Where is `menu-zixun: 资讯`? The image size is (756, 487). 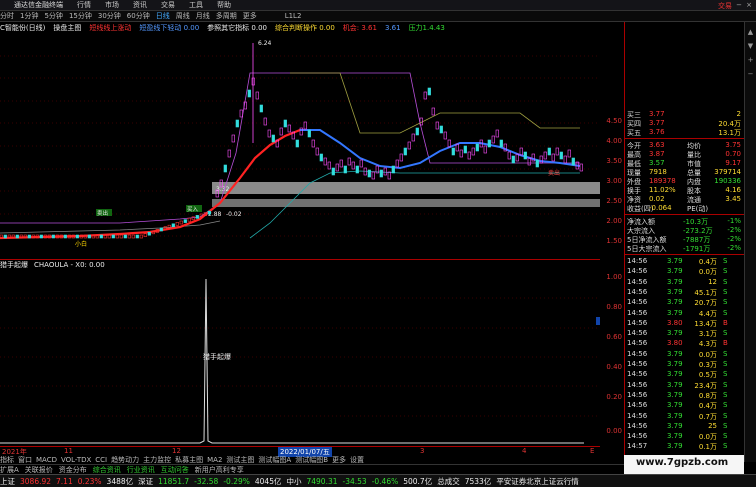
menu-zixun: 资讯 is located at coordinates (140, 5).